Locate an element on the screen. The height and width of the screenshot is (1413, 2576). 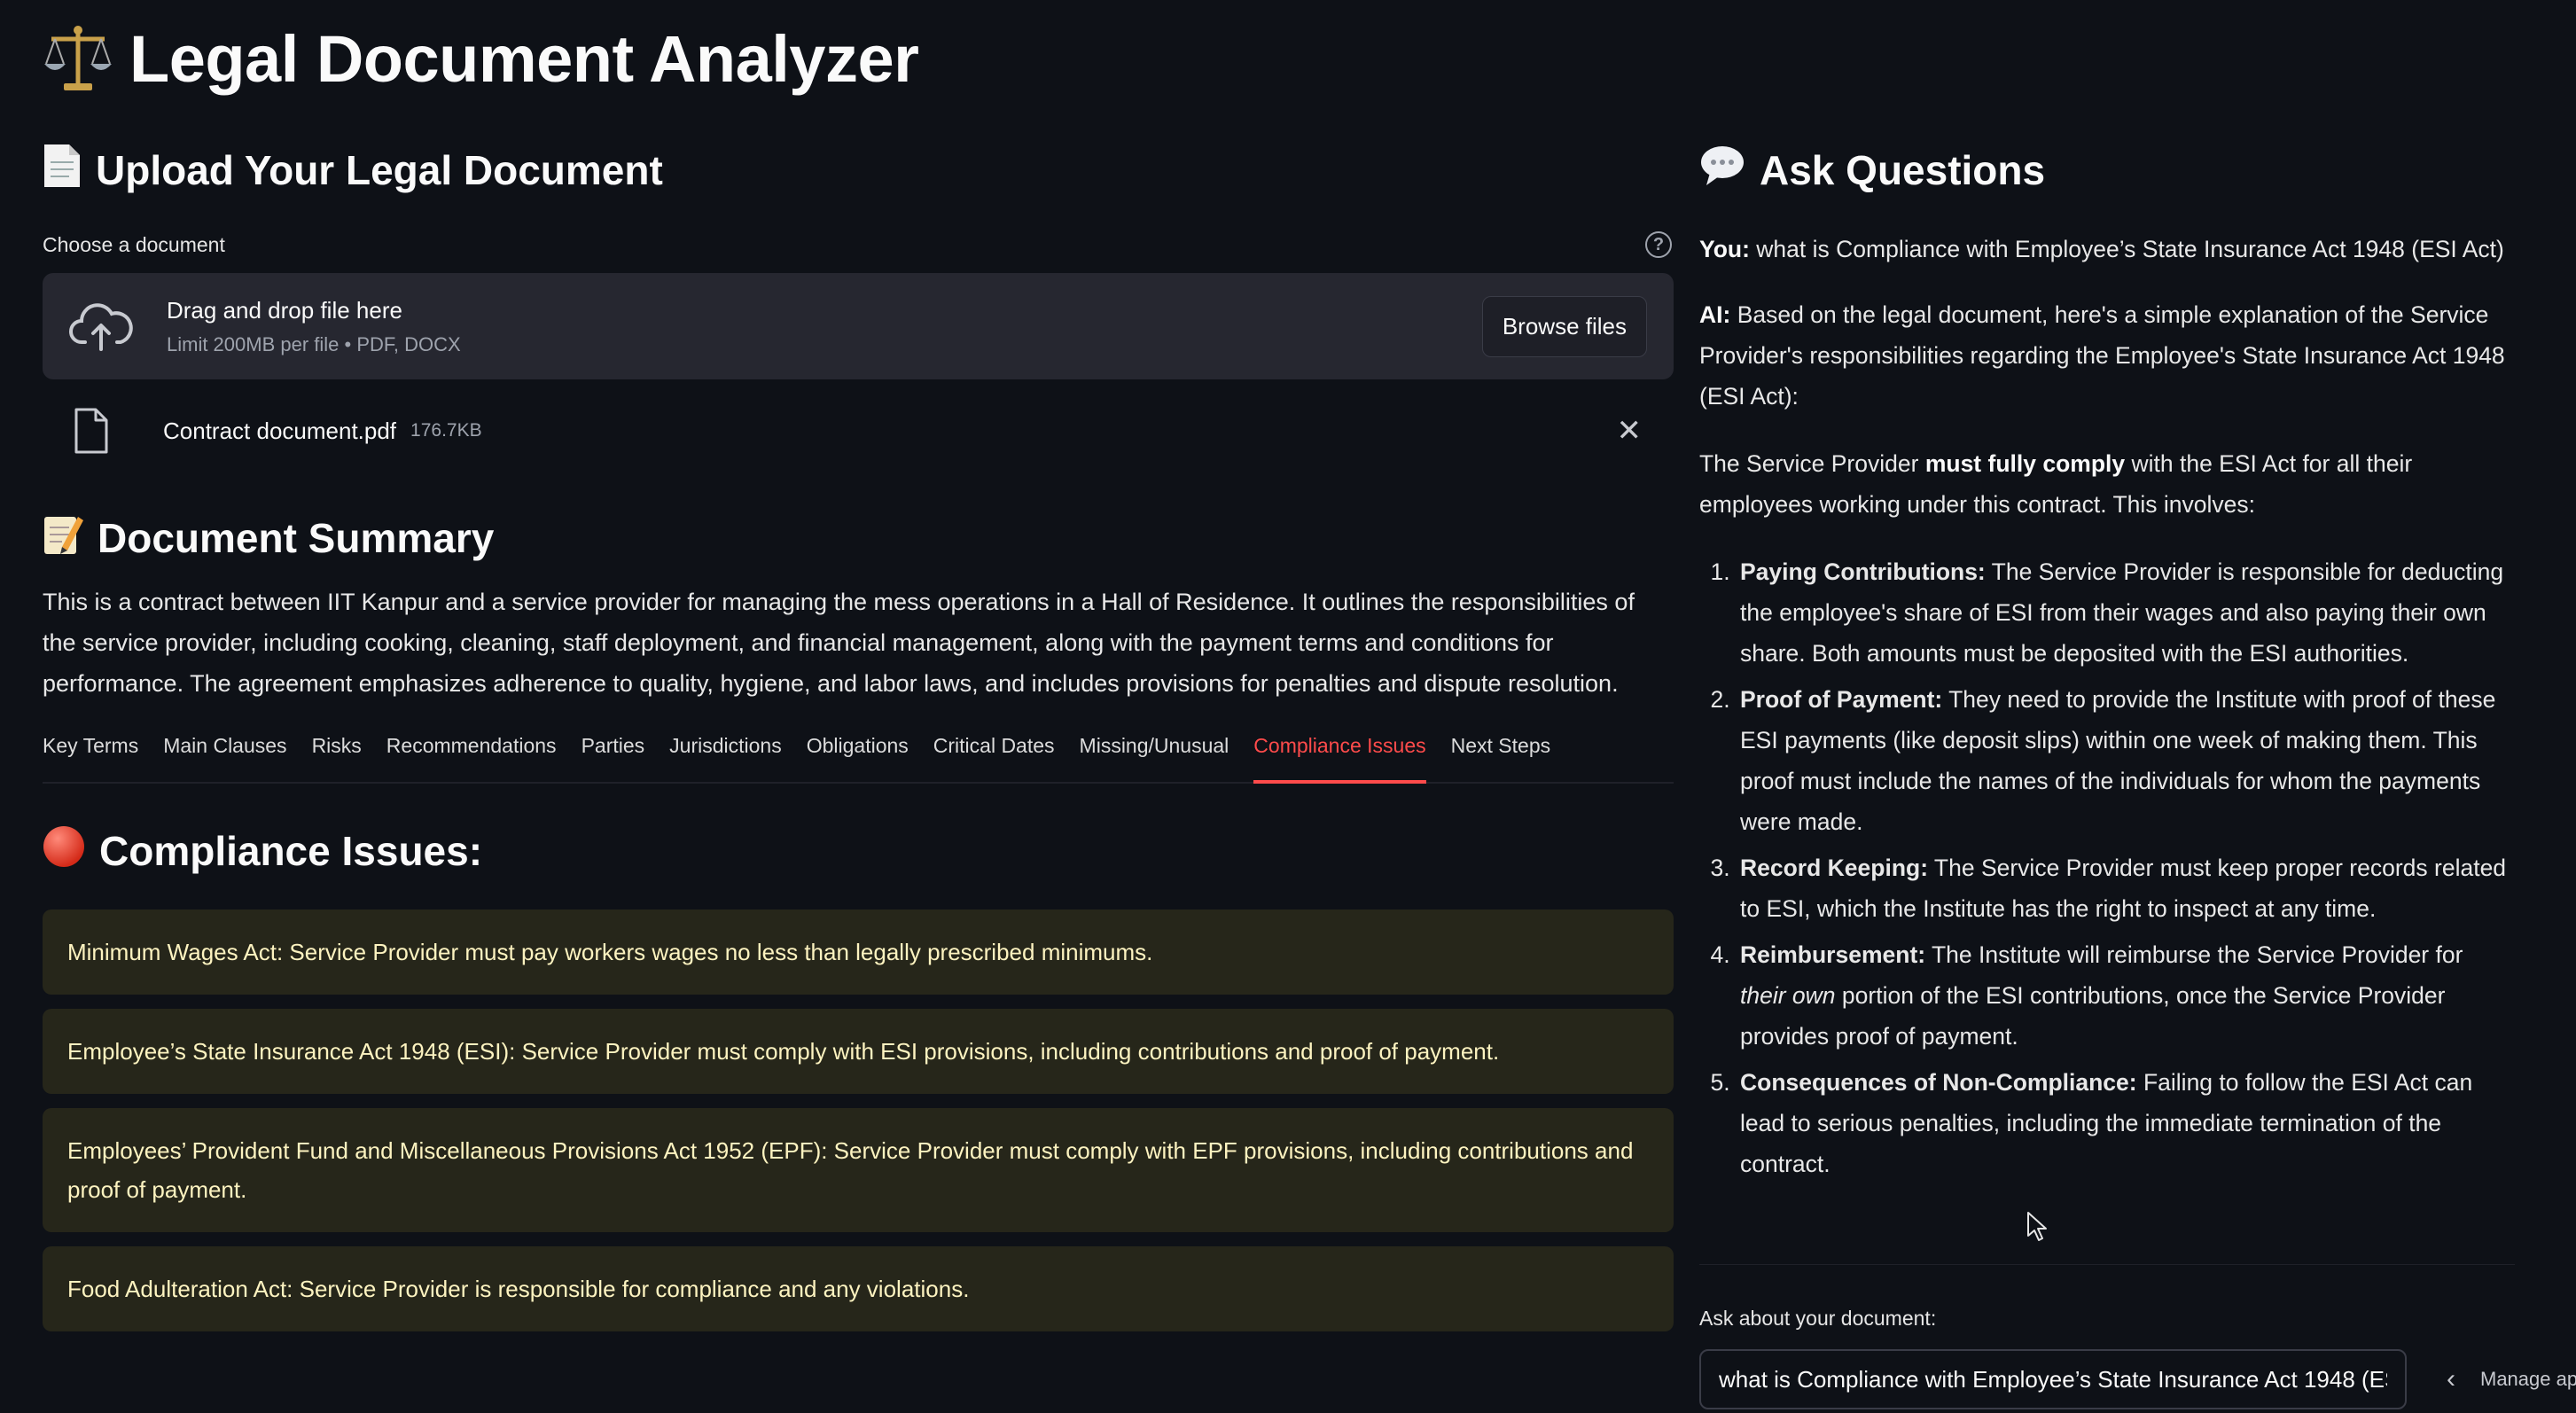
help-icon: ? is located at coordinates (1658, 245).